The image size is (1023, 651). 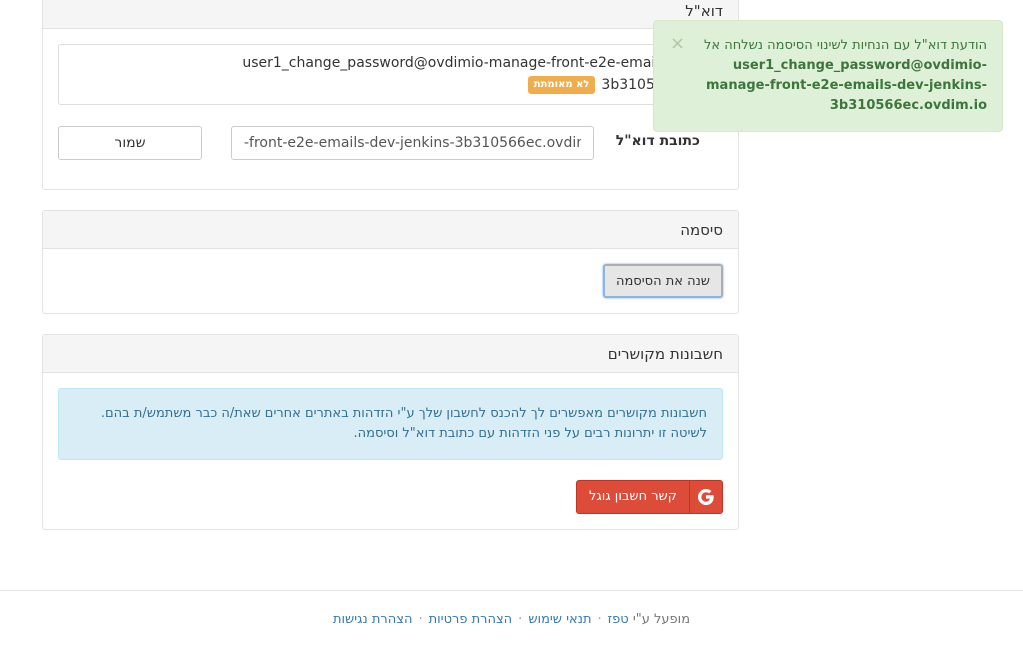 What do you see at coordinates (662, 281) in the screenshot?
I see `change-password-button: שנה את הסיסמה` at bounding box center [662, 281].